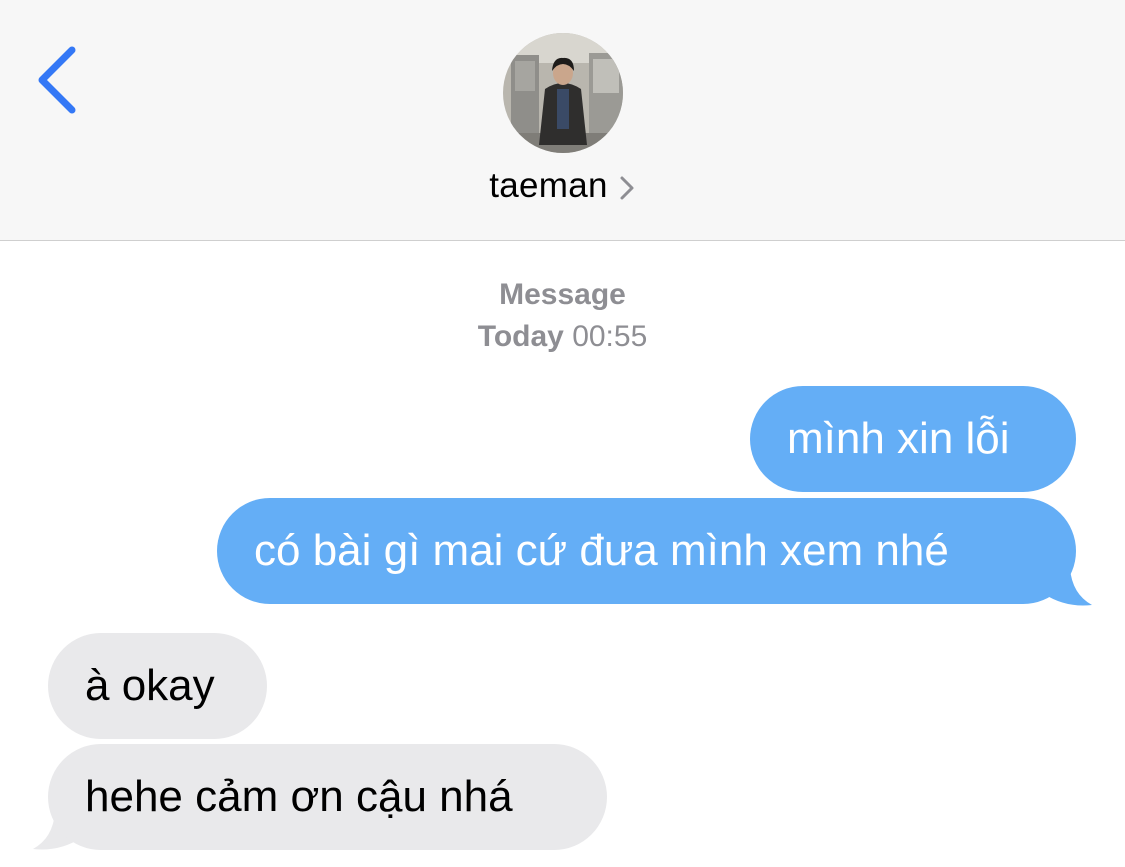 Image resolution: width=1125 pixels, height=867 pixels. I want to click on message-bubble-sent: có bài gì mai cứ đưa mình xem nhé, so click(646, 551).